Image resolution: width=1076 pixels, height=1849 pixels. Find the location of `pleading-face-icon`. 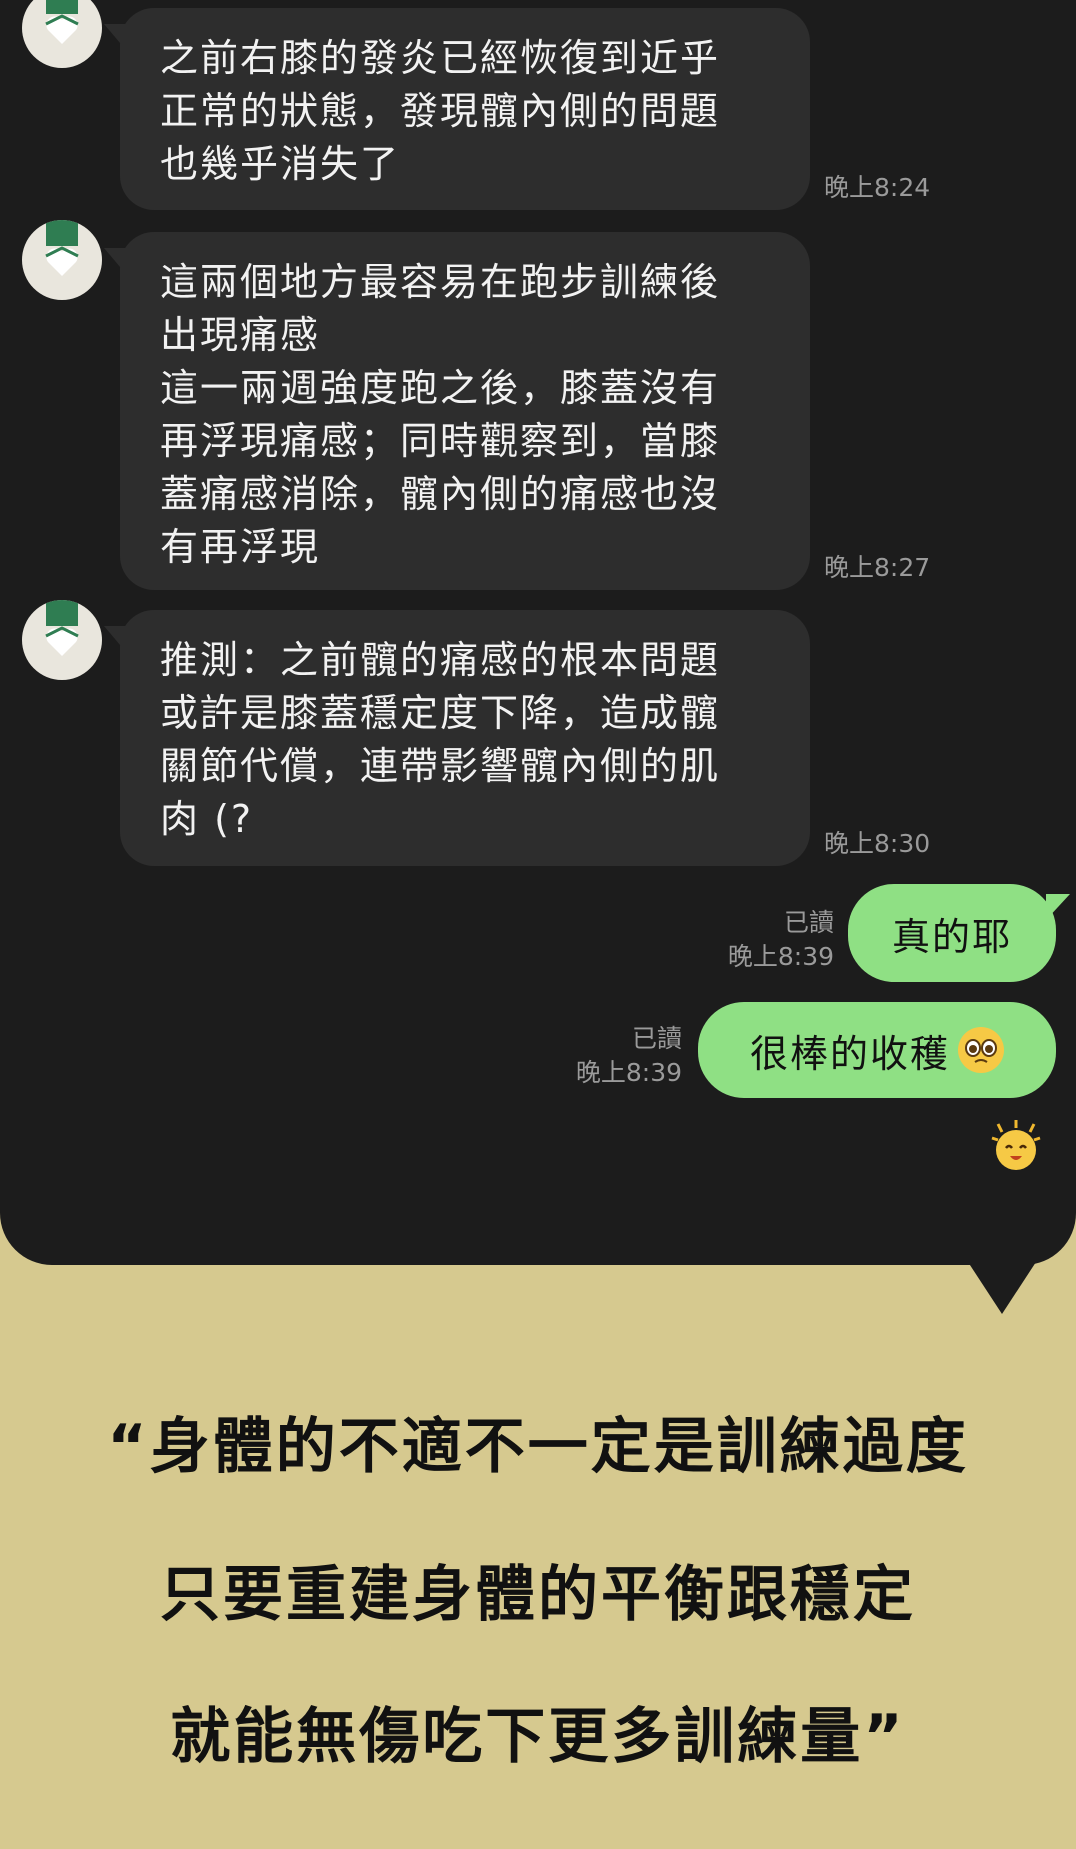

pleading-face-icon is located at coordinates (981, 1050).